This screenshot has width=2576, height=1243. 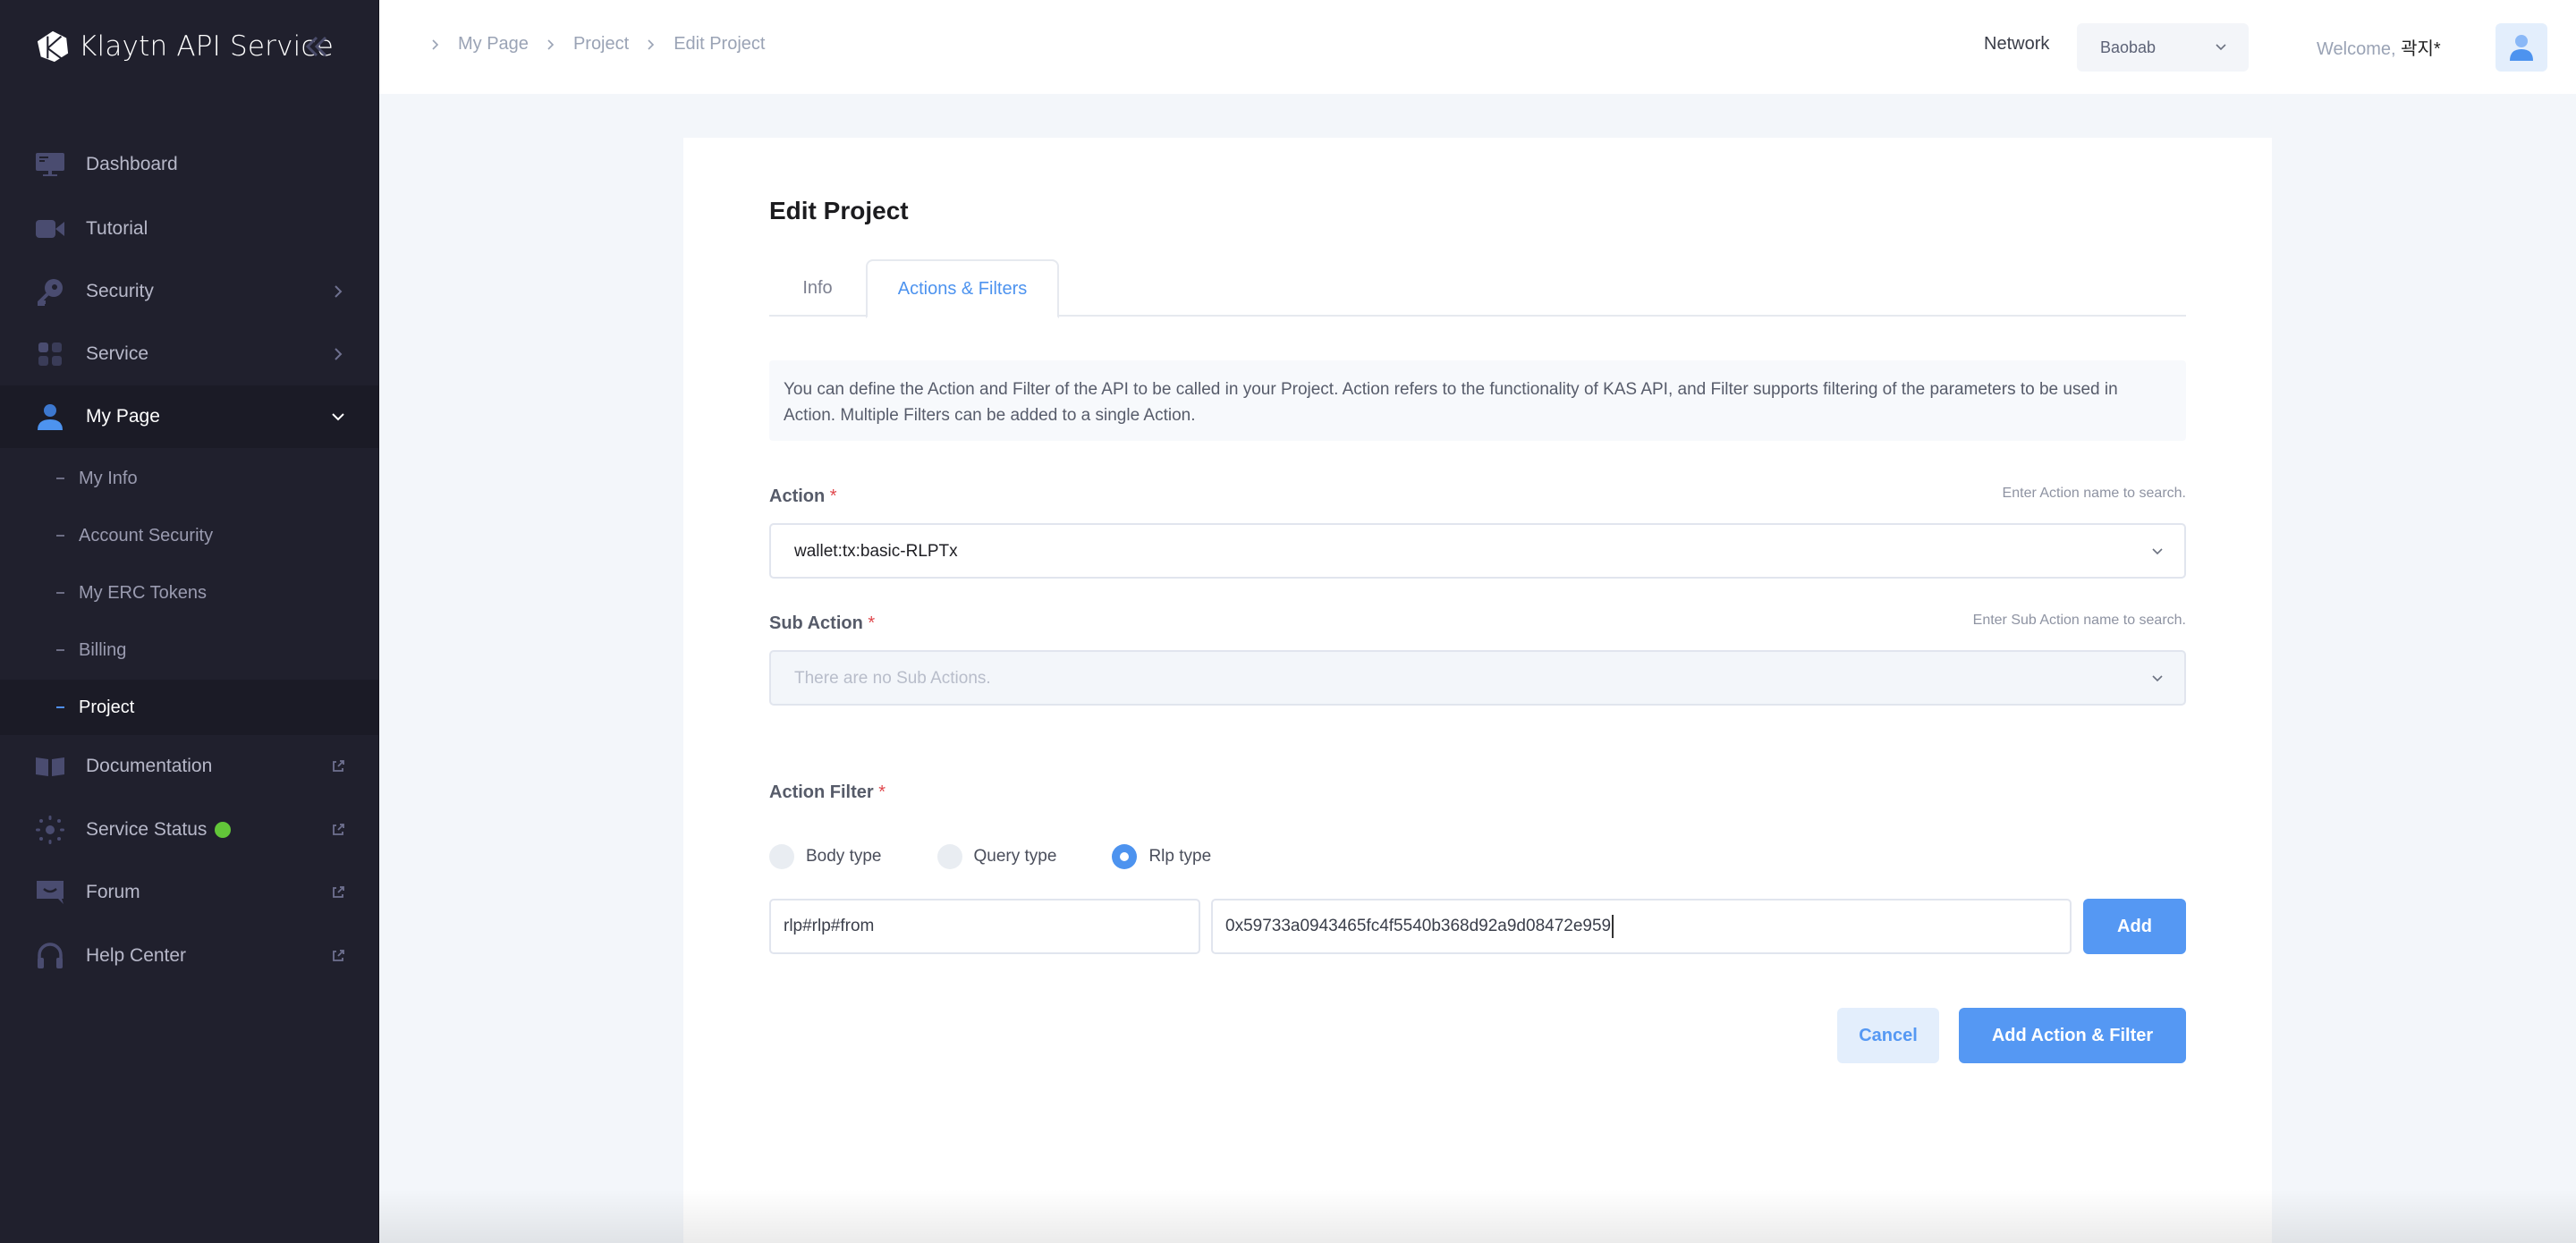 What do you see at coordinates (189, 892) in the screenshot?
I see `sidebar-item-forum: Forum` at bounding box center [189, 892].